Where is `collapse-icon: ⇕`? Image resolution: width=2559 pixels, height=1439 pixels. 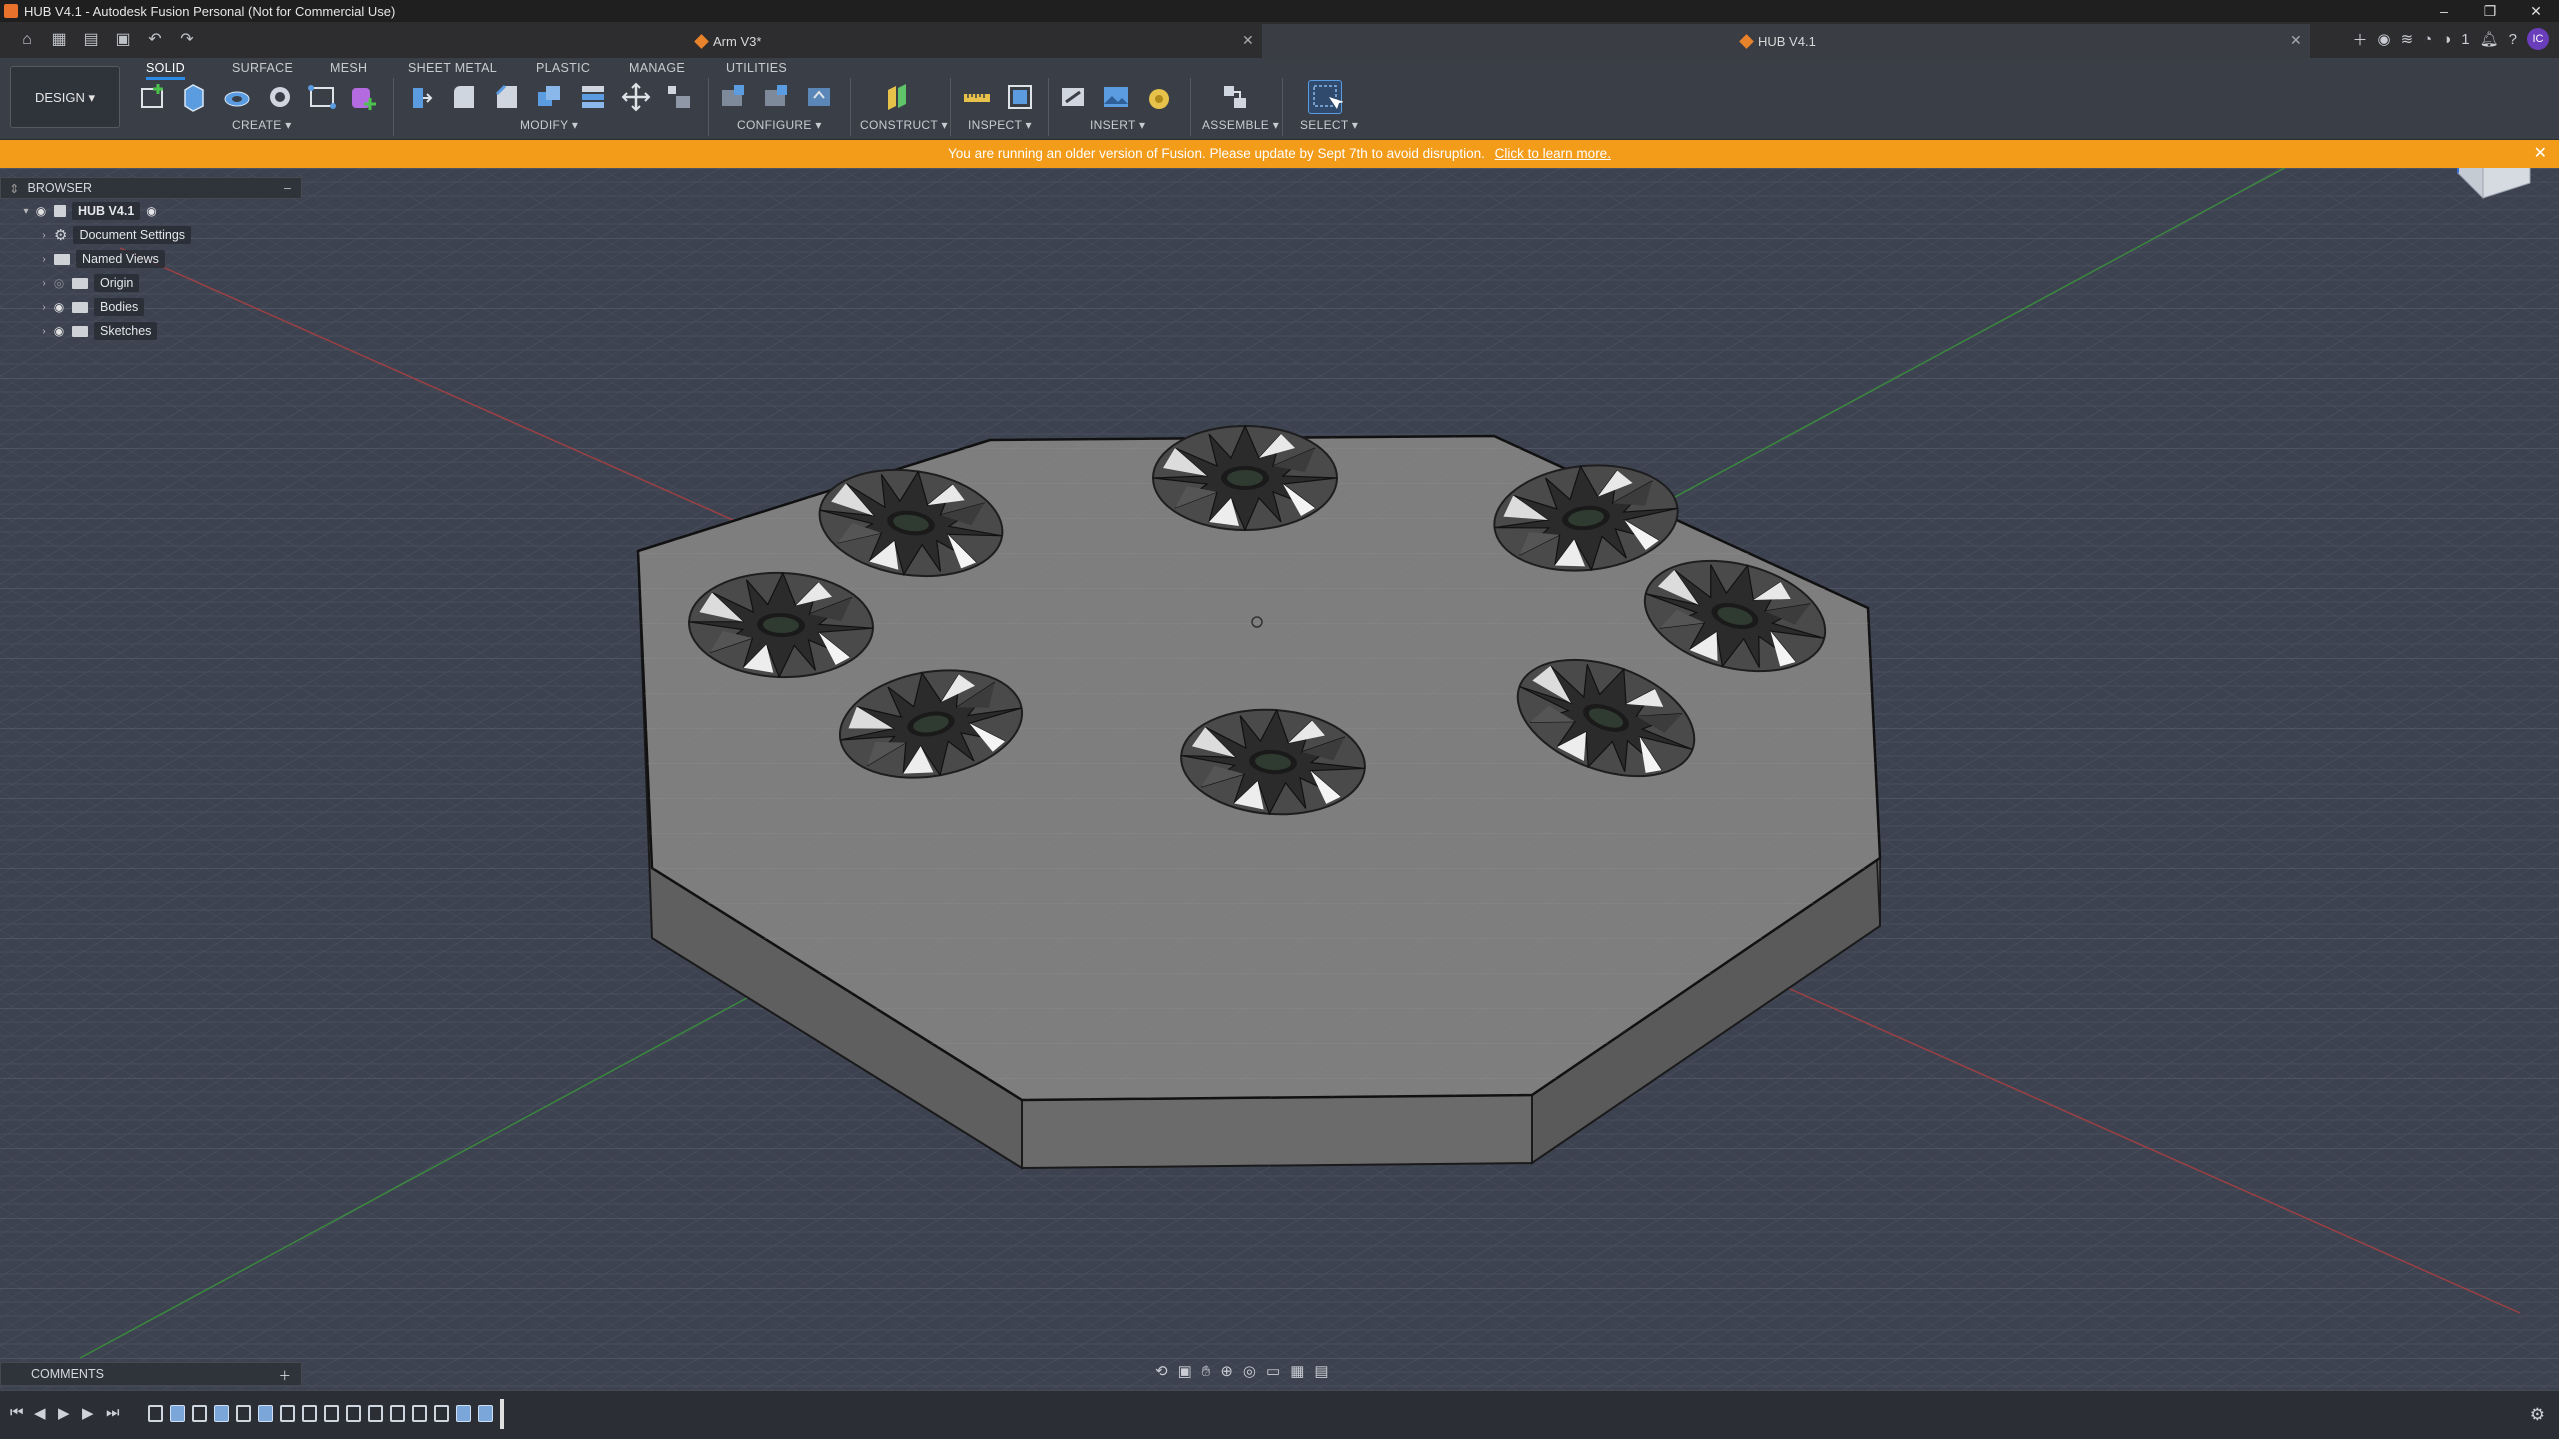
collapse-icon: ⇕ is located at coordinates (14, 188).